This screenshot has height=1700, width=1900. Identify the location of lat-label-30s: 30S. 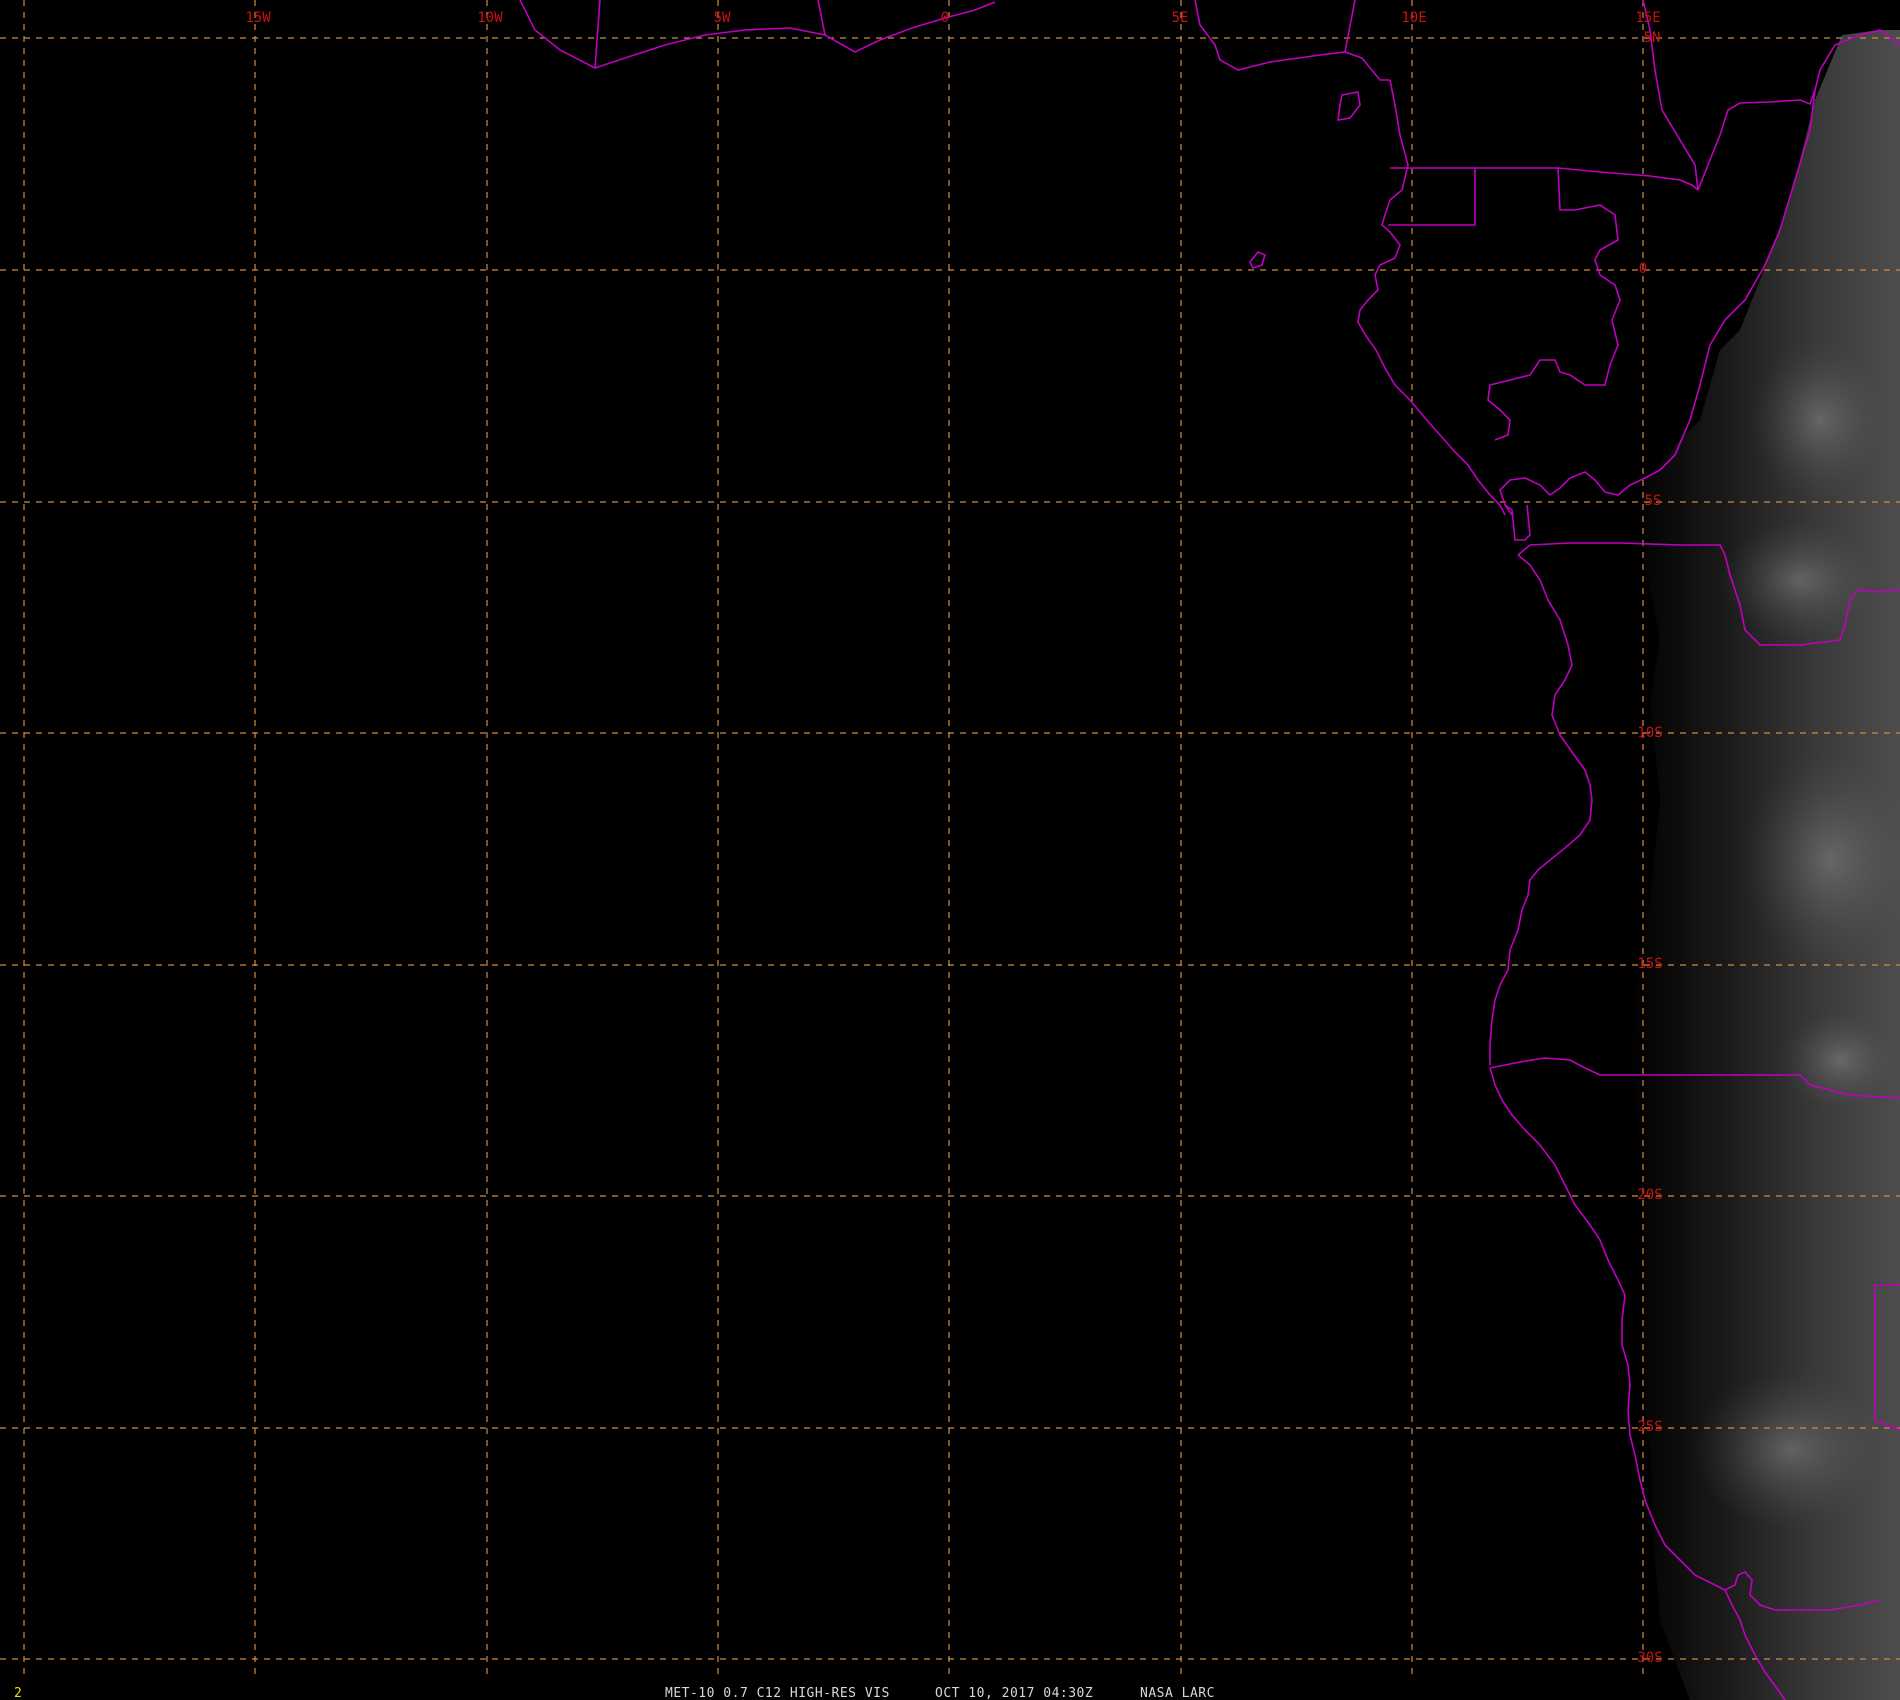
(1649, 1658).